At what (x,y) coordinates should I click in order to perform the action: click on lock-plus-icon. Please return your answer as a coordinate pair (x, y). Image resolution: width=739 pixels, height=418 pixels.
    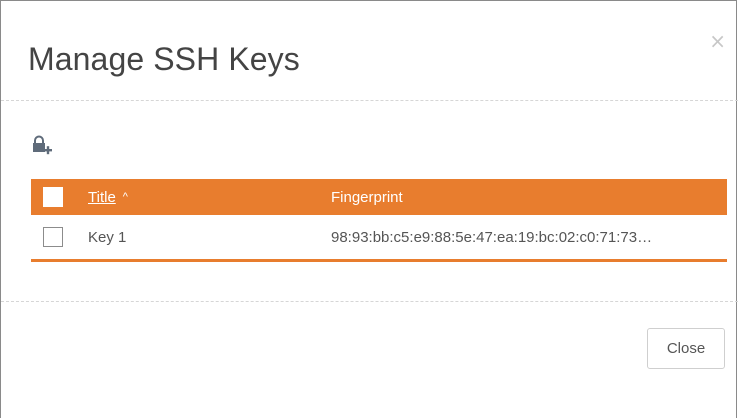
    Looking at the image, I should click on (42, 145).